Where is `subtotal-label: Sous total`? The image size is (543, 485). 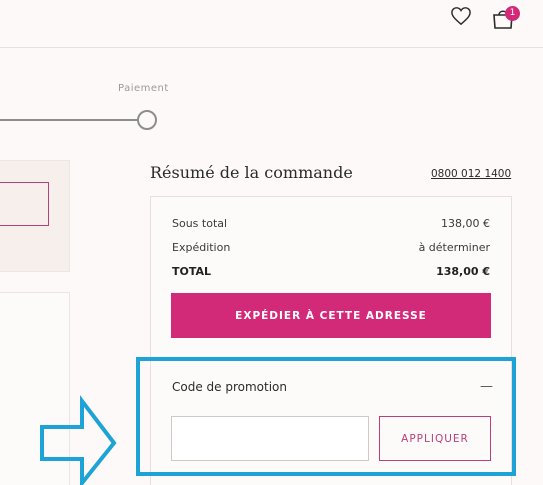 subtotal-label: Sous total is located at coordinates (200, 223).